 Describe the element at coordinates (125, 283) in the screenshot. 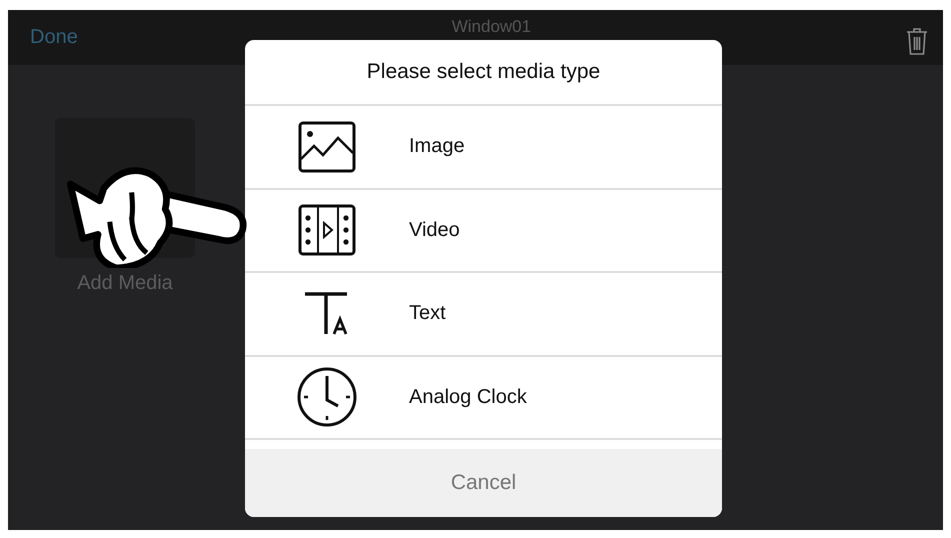

I see `add-media-label: Add Media` at that location.